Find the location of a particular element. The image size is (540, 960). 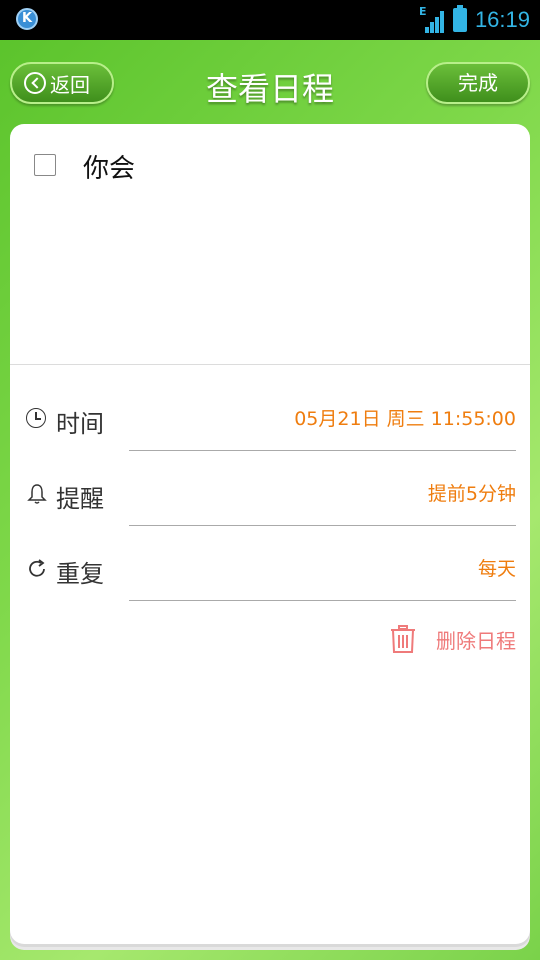

reminder-value: 提前5分钟 is located at coordinates (472, 492).